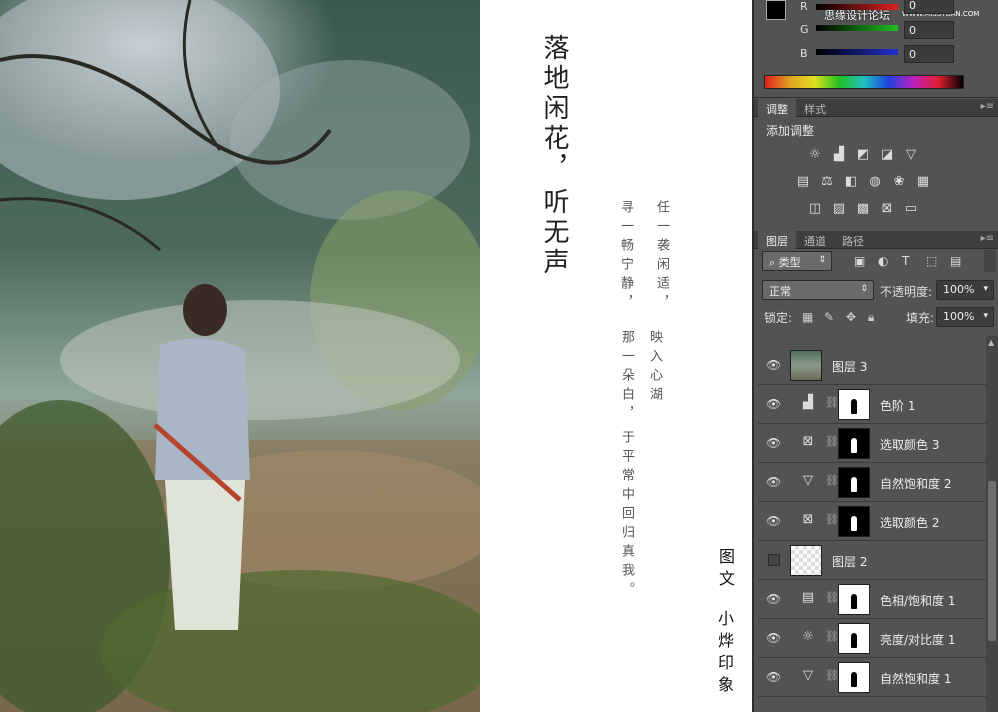  What do you see at coordinates (776, 10) in the screenshot?
I see `foreground-color-swatch` at bounding box center [776, 10].